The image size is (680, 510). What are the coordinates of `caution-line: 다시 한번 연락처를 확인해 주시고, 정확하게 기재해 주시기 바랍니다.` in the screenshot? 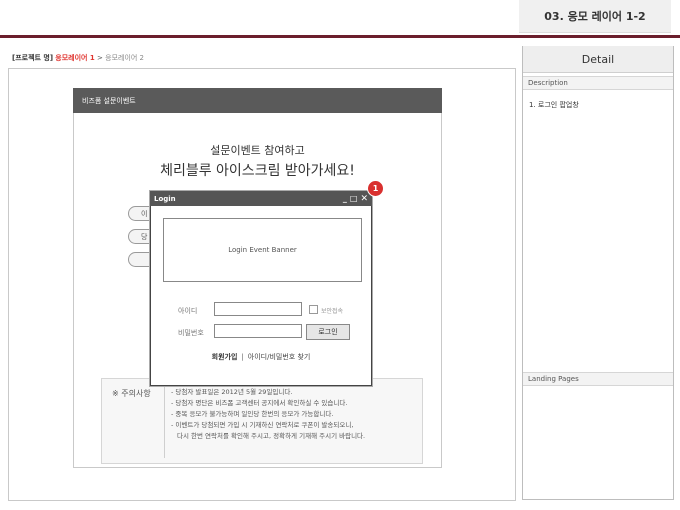 It's located at (271, 436).